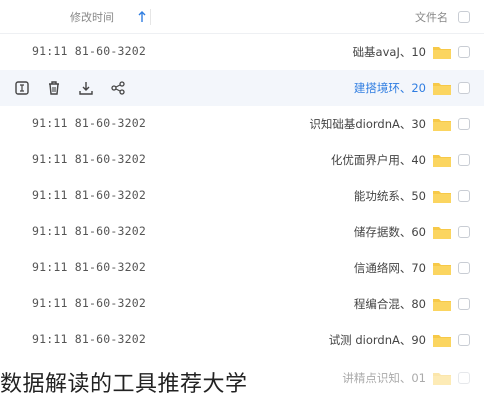 The image size is (484, 400). Describe the element at coordinates (390, 232) in the screenshot. I see `file-name: 06、数据存储` at that location.